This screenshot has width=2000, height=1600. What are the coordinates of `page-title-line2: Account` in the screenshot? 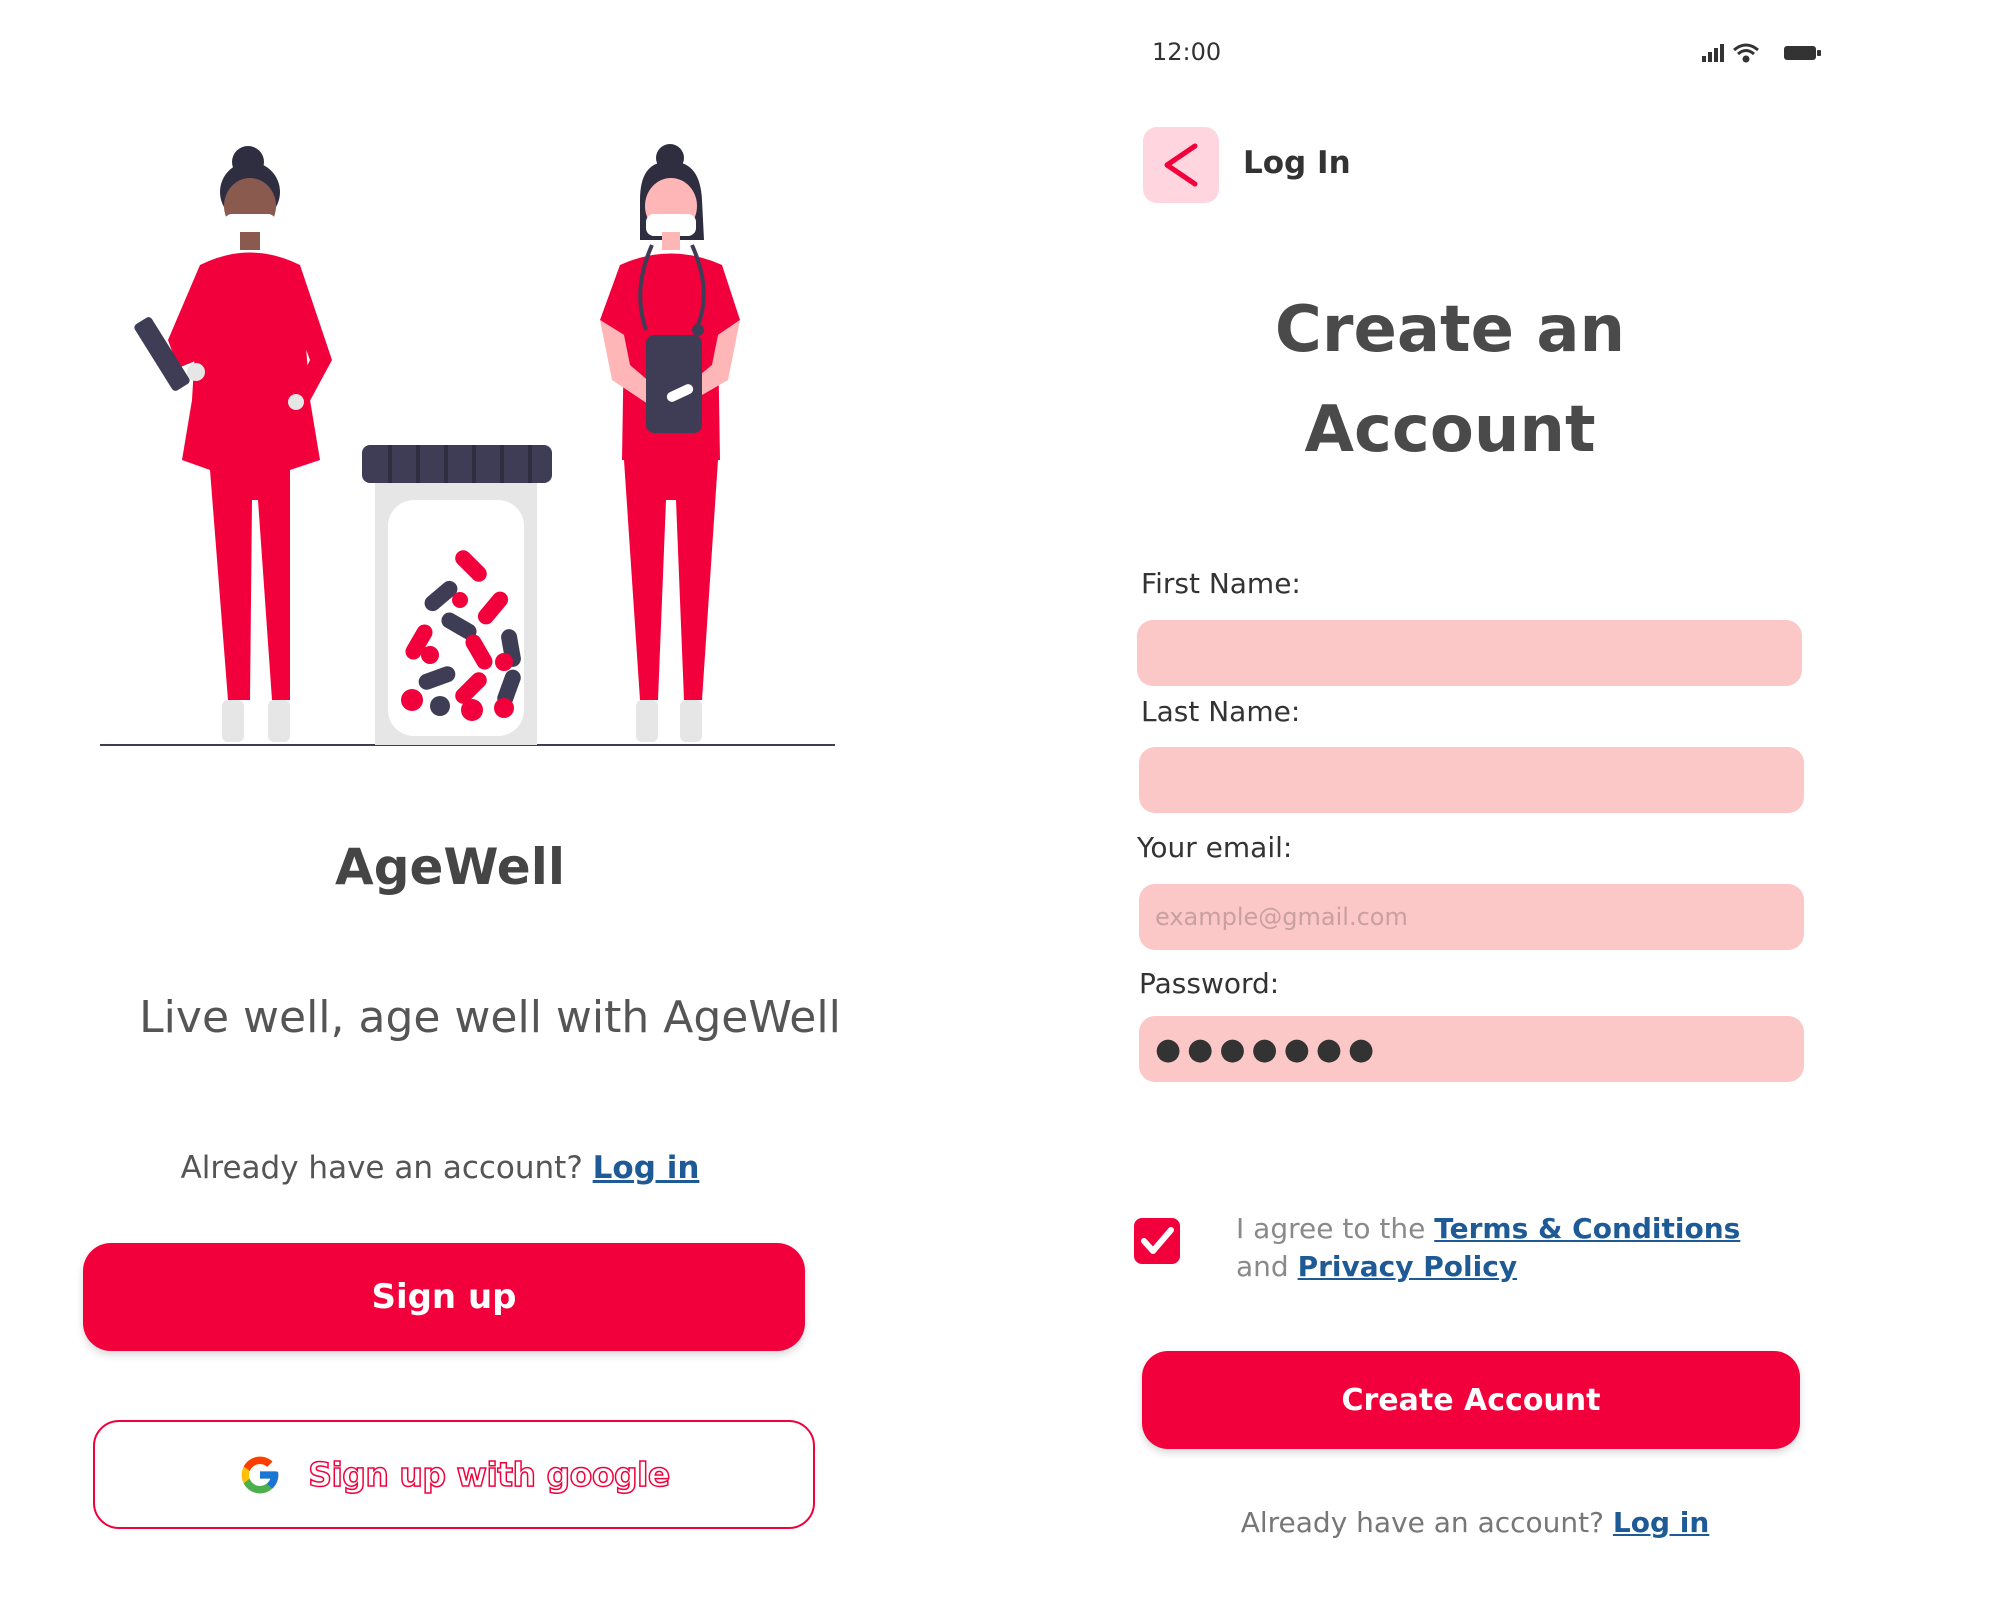 It's located at (1450, 430).